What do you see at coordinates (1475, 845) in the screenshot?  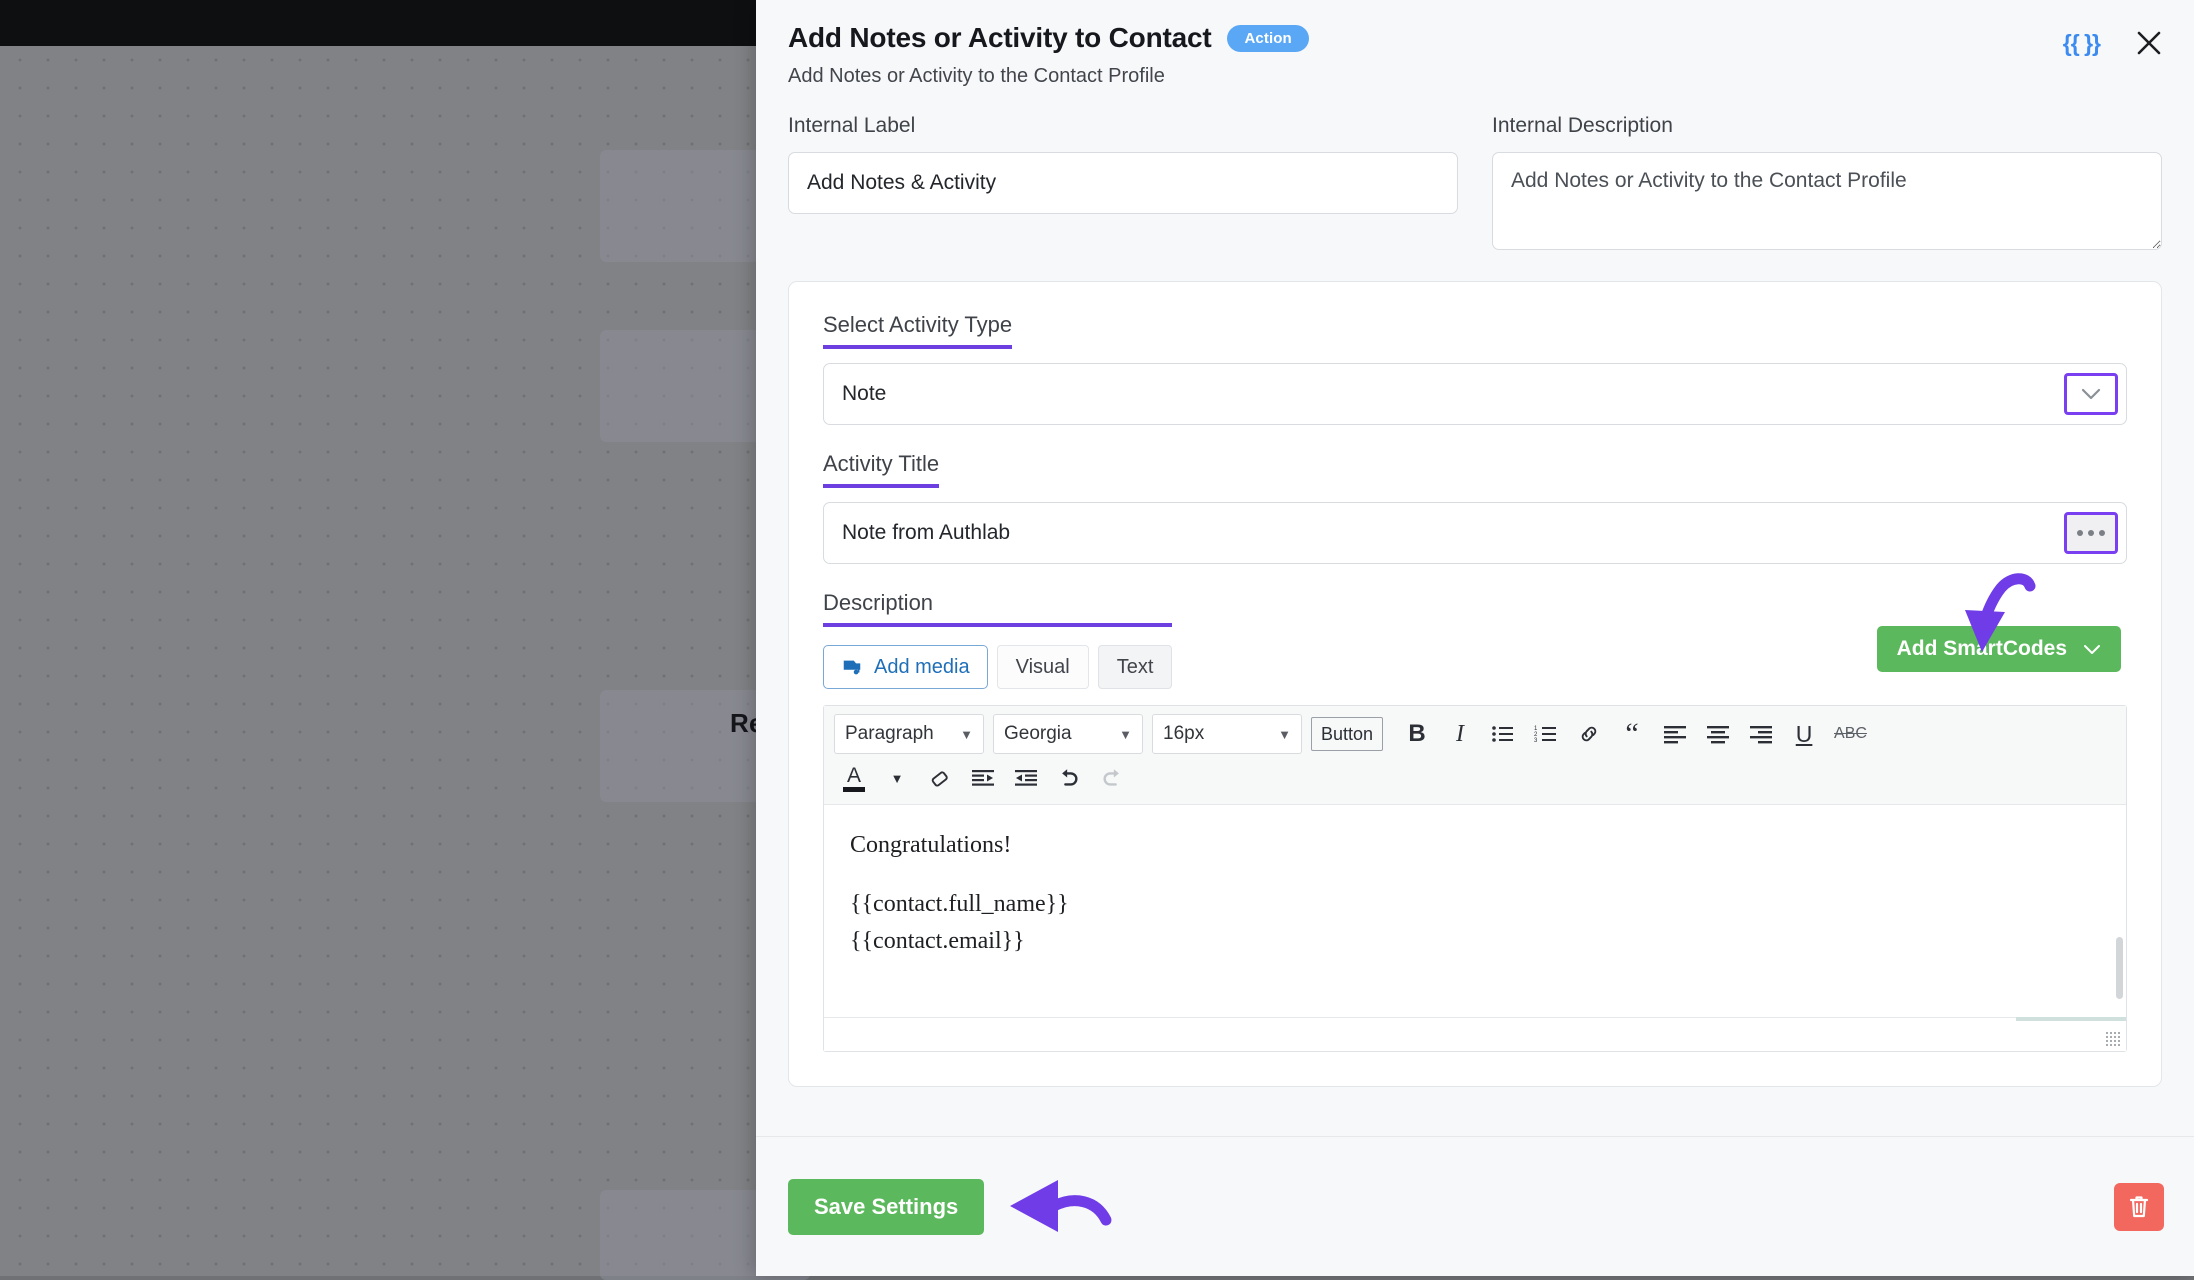 I see `editor-paragraph: Congratulations!` at bounding box center [1475, 845].